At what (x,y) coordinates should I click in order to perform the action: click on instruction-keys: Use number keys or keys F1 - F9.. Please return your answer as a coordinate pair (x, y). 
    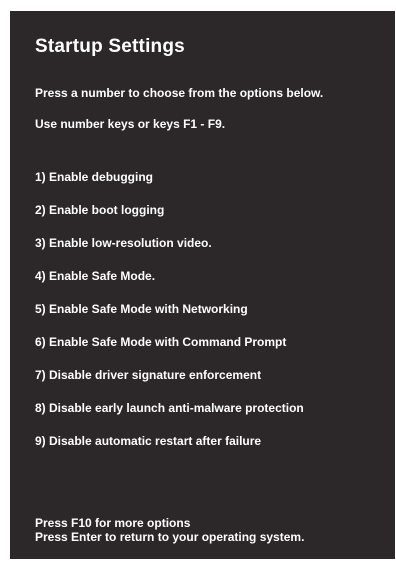
    Looking at the image, I should click on (130, 124).